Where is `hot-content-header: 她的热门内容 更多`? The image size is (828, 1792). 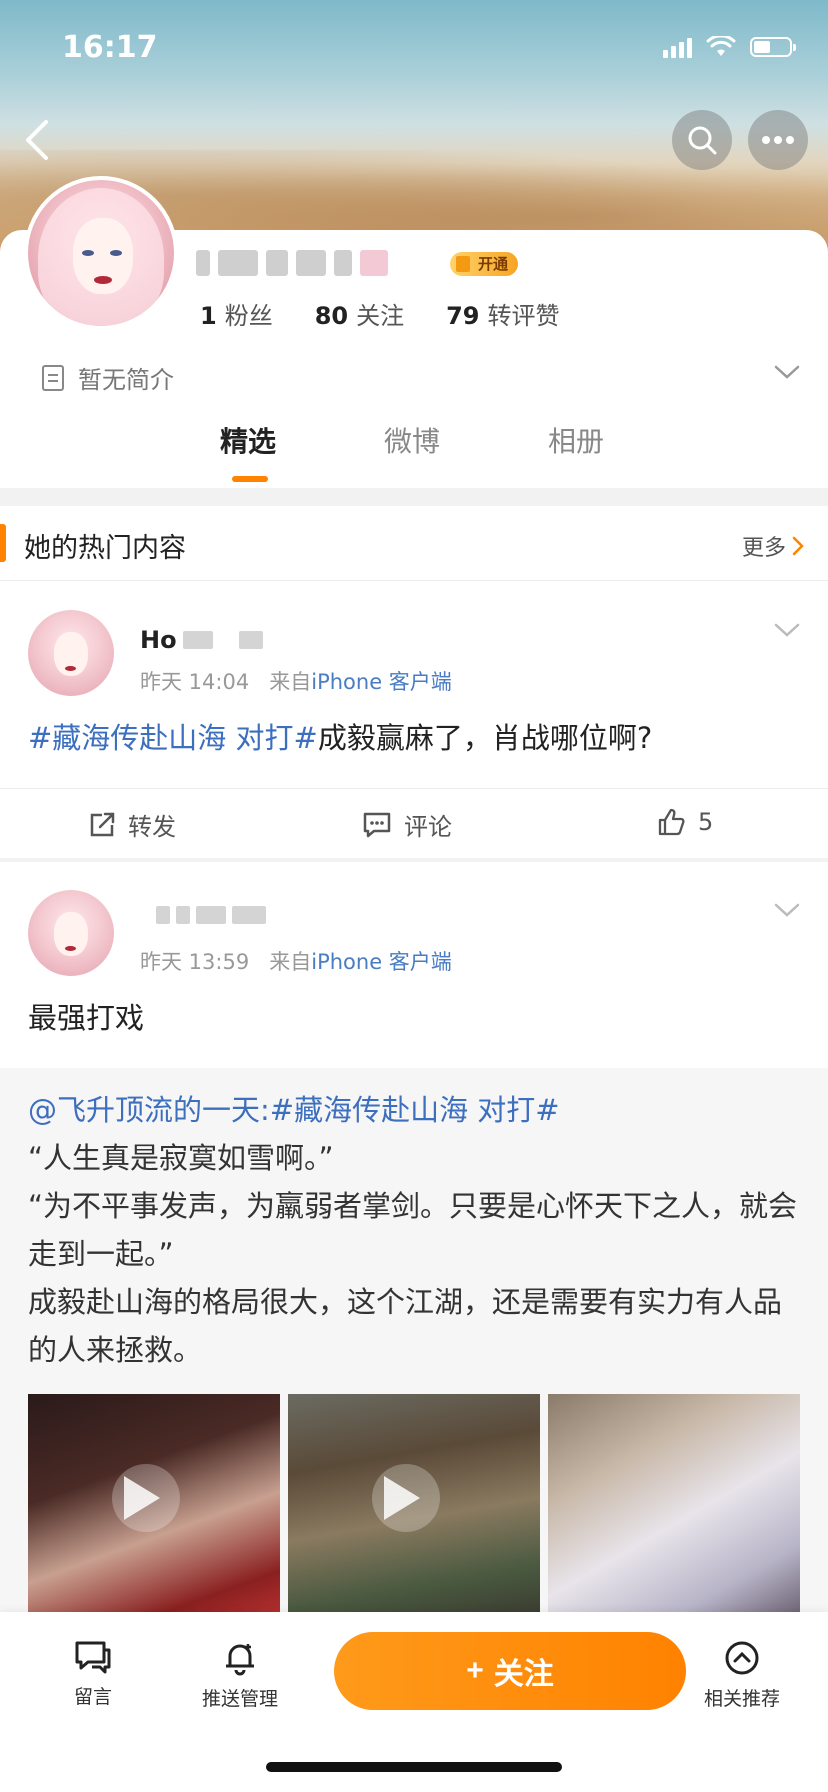
hot-content-header: 她的热门内容 更多 is located at coordinates (414, 543).